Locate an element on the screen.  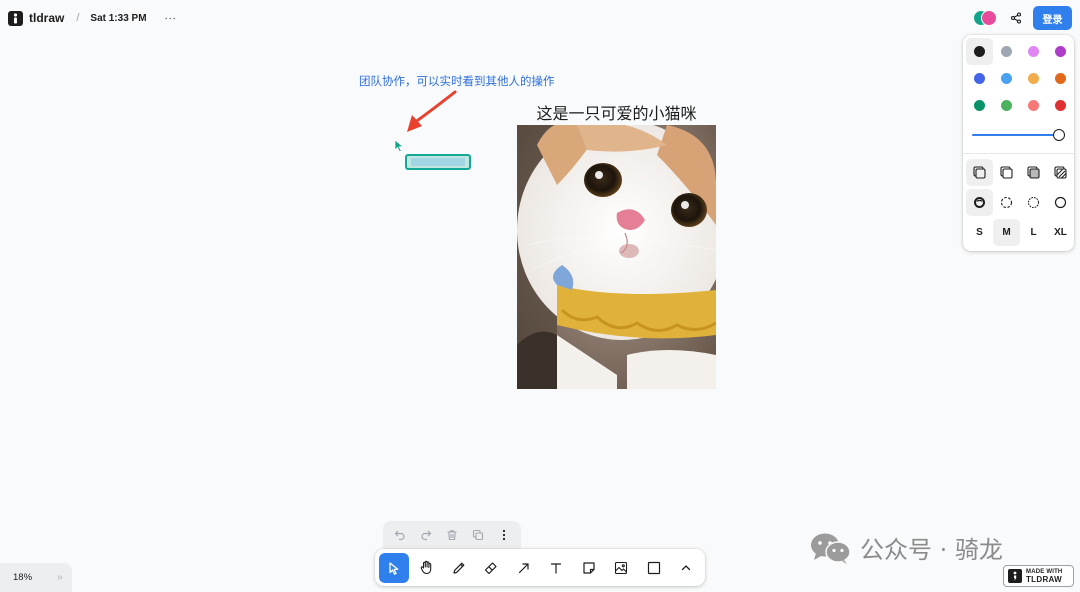
collaborator-selected-rectangle is located at coordinates (438, 162).